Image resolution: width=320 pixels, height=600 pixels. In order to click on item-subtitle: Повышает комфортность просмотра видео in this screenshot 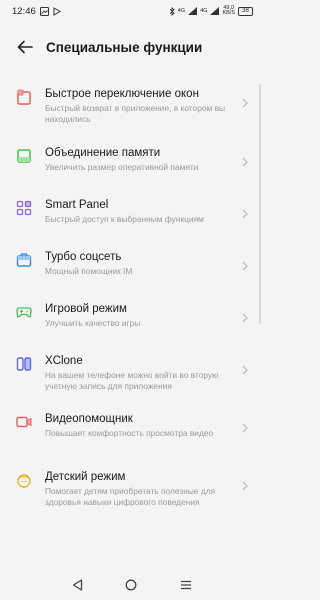, I will do `click(129, 433)`.